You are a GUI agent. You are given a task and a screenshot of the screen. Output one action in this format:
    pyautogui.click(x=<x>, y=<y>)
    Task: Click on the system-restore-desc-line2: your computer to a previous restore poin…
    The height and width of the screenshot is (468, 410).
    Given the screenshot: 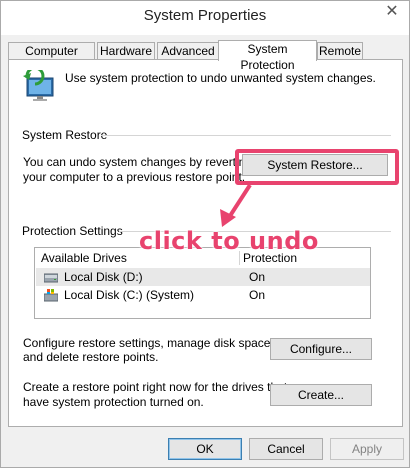 What is the action you would take?
    pyautogui.click(x=134, y=177)
    